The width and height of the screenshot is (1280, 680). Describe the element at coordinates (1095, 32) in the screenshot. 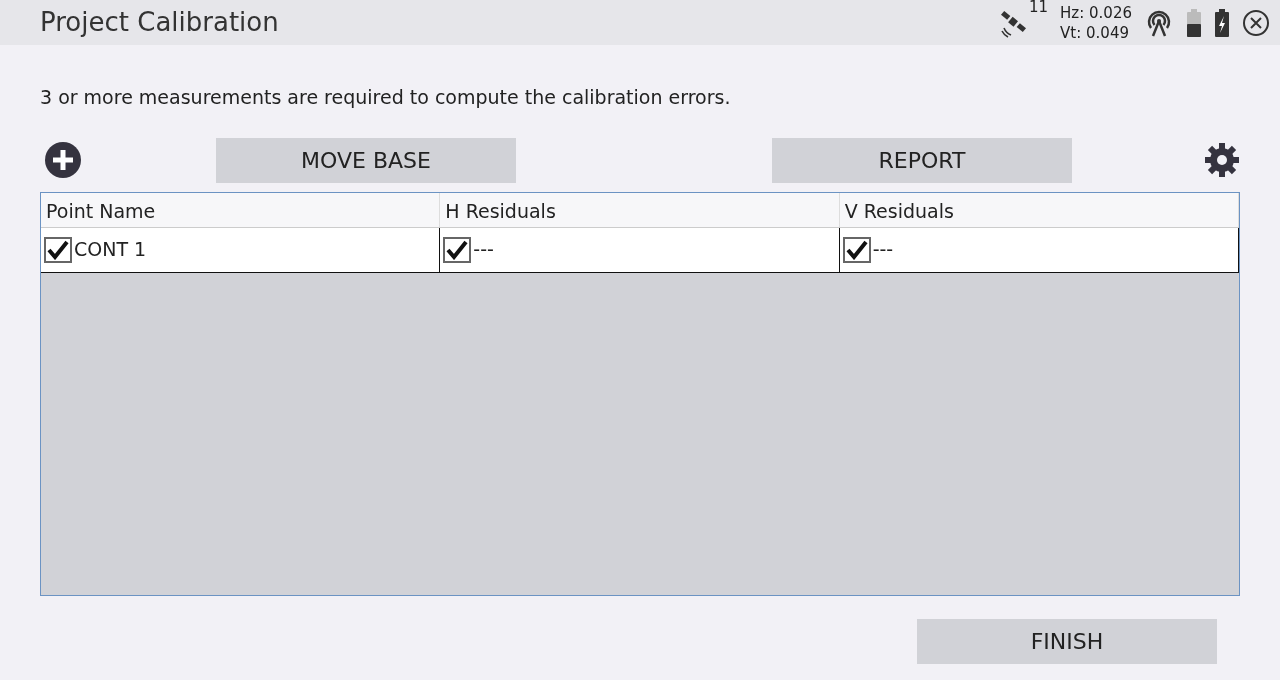

I see `vertical-precision: Vt: 0.049` at that location.